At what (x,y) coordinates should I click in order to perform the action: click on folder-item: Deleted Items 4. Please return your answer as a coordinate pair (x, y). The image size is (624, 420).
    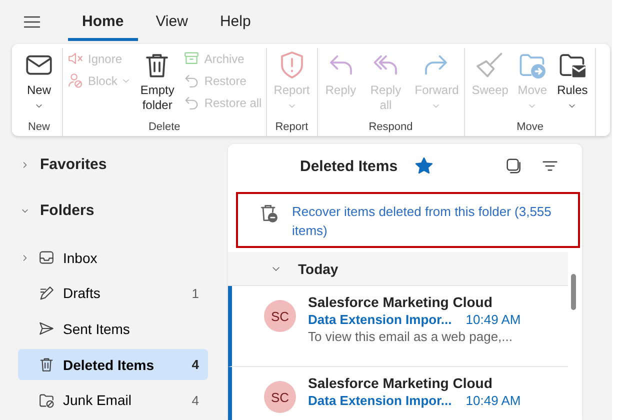
    Looking at the image, I should click on (113, 364).